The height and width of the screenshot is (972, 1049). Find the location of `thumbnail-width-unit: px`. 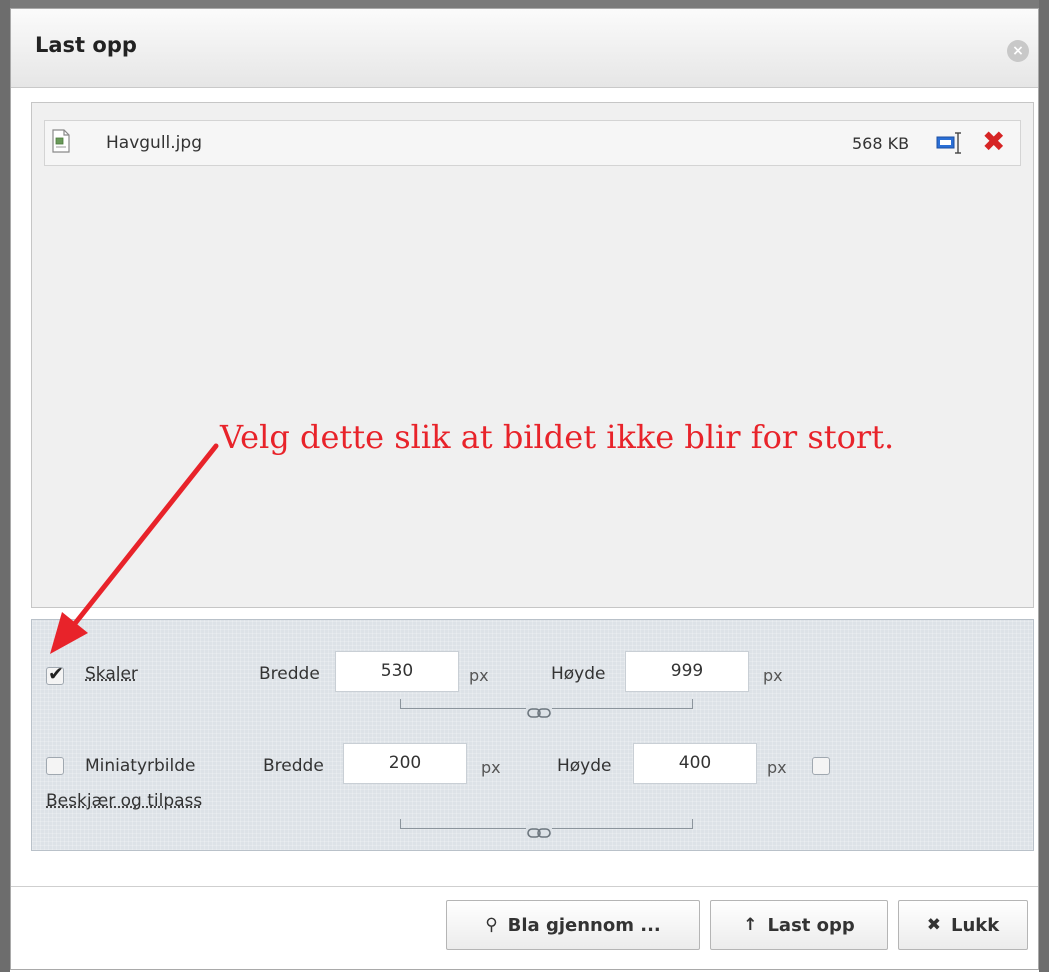

thumbnail-width-unit: px is located at coordinates (491, 767).